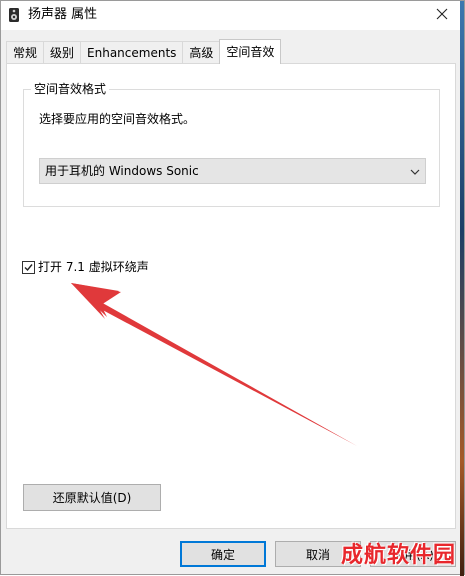  What do you see at coordinates (14, 15) in the screenshot?
I see `speaker-icon` at bounding box center [14, 15].